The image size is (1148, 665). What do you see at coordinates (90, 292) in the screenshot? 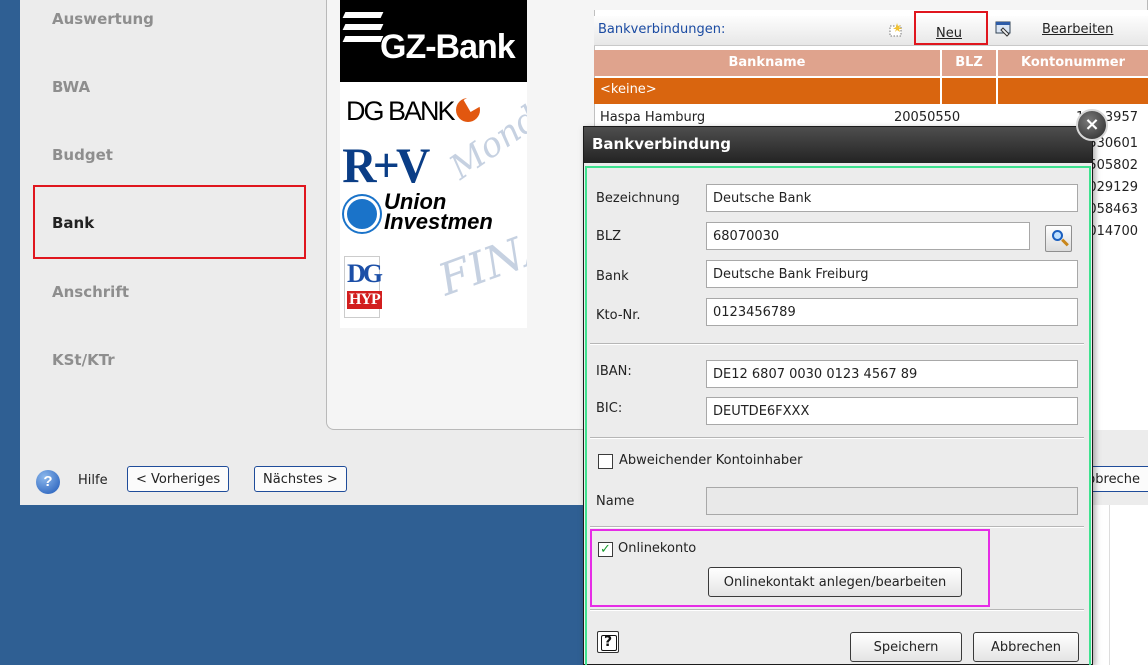
I see `nav-item-anschrift: Anschrift` at bounding box center [90, 292].